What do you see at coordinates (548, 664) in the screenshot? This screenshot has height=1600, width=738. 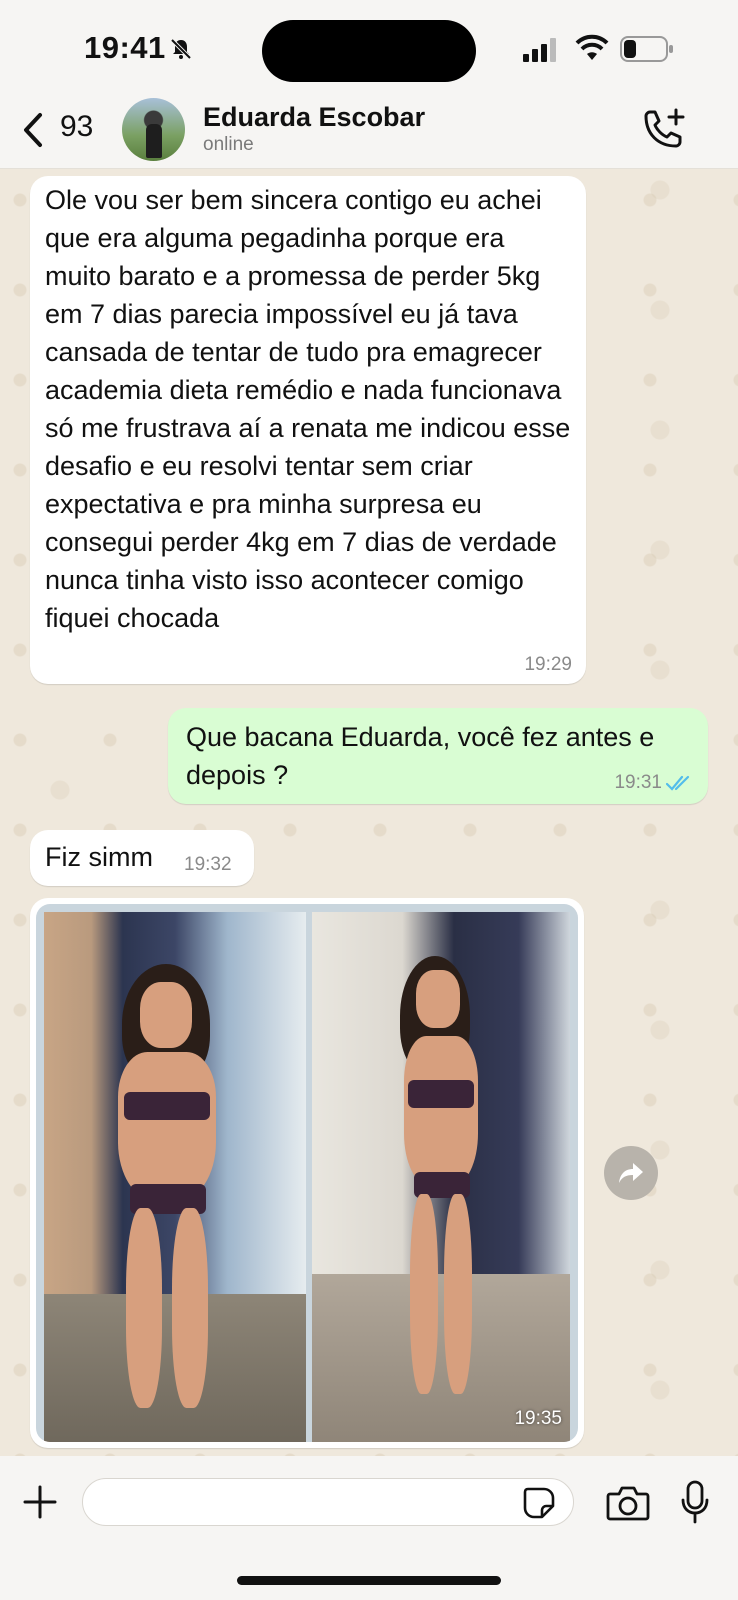 I see `message-time: 19:29` at bounding box center [548, 664].